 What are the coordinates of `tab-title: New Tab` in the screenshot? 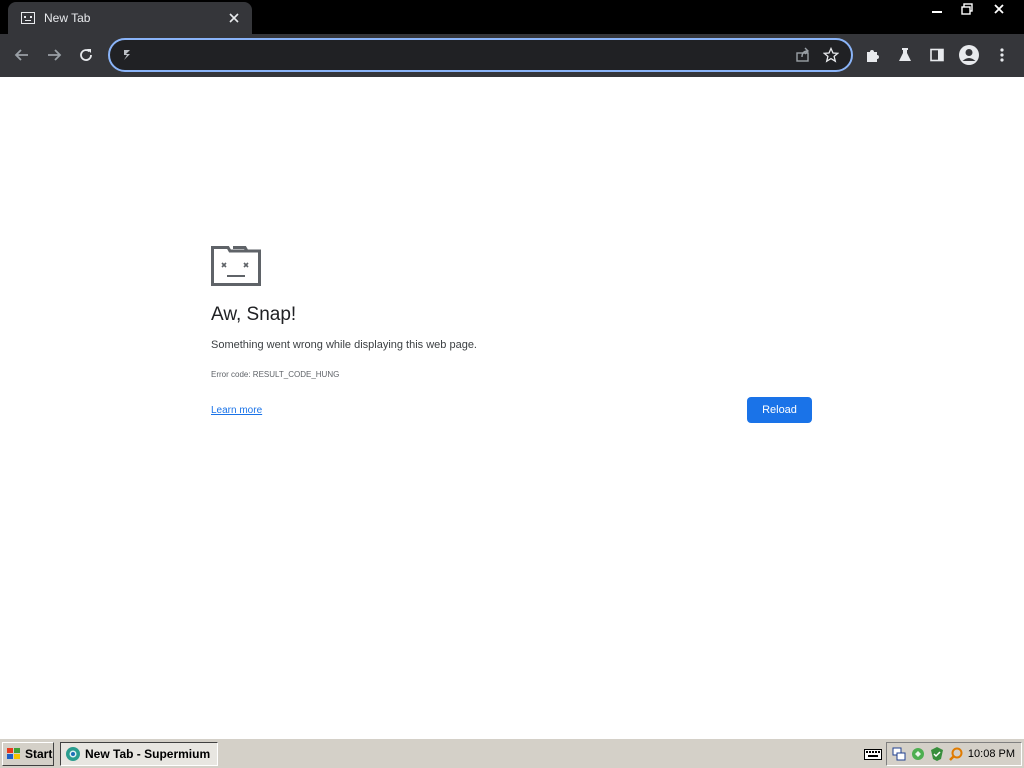 It's located at (67, 18).